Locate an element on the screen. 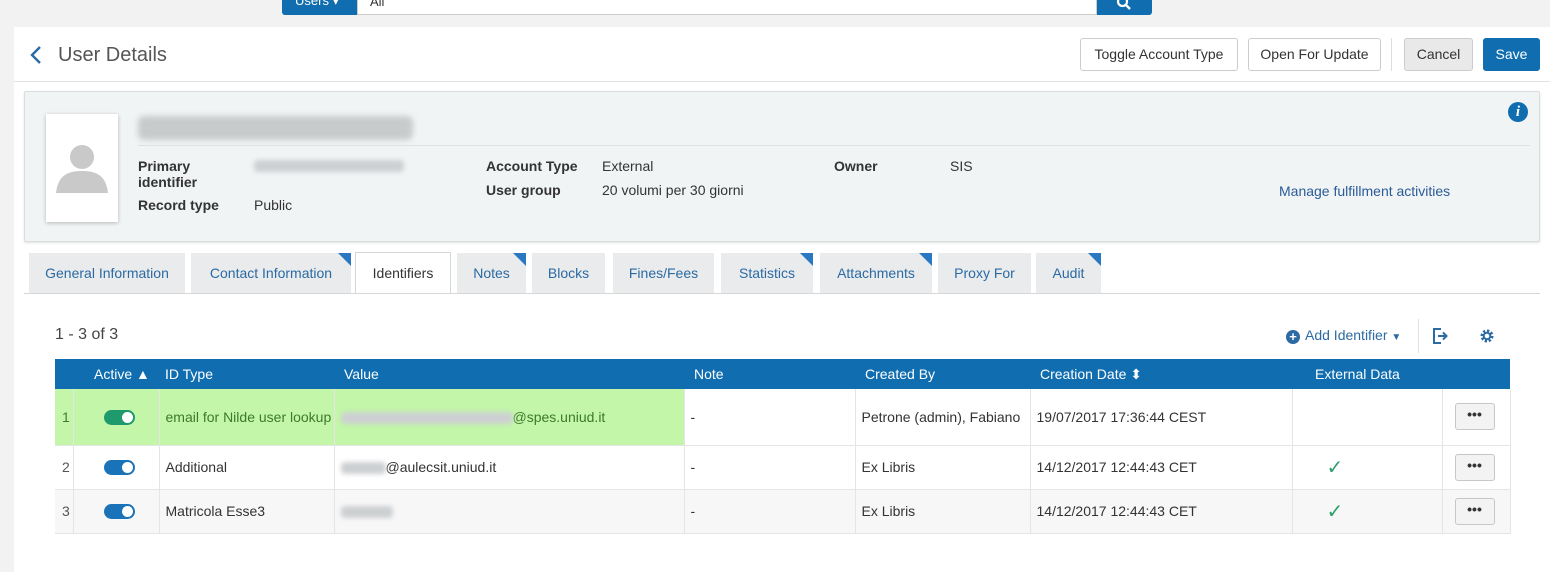 The width and height of the screenshot is (1550, 572). toolbar-divider is located at coordinates (1418, 336).